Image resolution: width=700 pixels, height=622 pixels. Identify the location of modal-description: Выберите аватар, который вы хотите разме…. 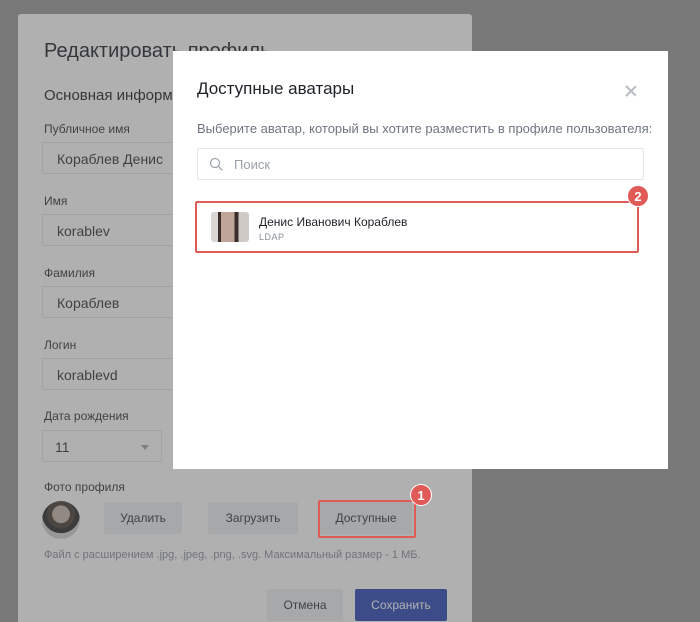
(425, 128).